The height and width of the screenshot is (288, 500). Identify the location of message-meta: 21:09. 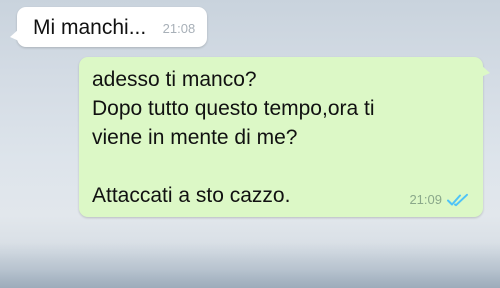
(439, 199).